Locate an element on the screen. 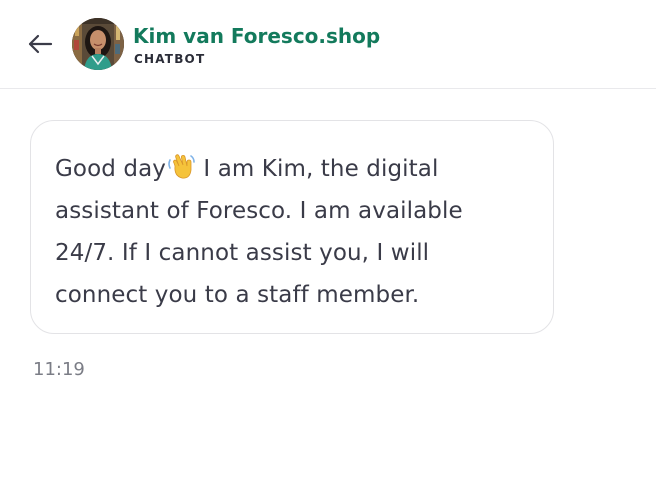  message-line-1b: I am Kim, the digital is located at coordinates (317, 169).